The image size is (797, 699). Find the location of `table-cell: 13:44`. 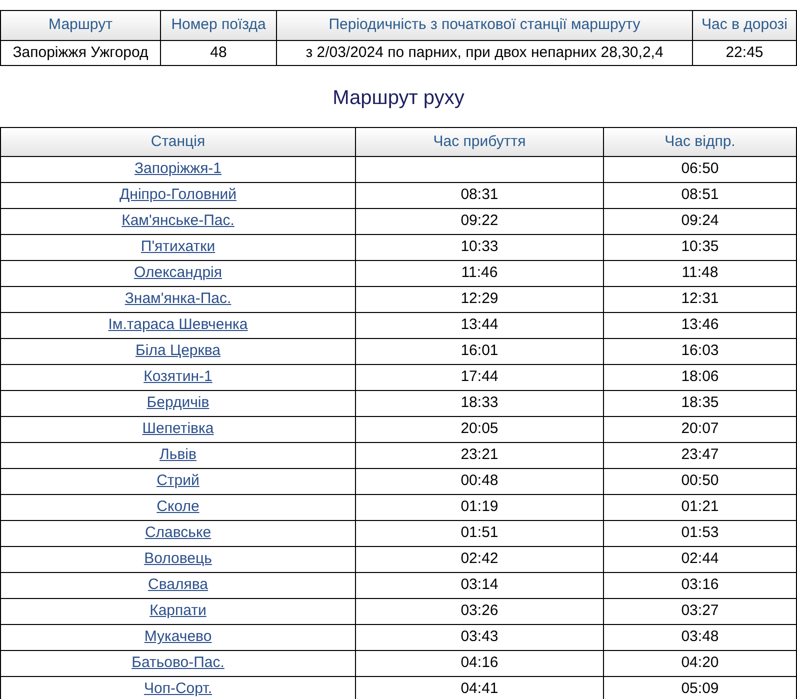

table-cell: 13:44 is located at coordinates (480, 326).